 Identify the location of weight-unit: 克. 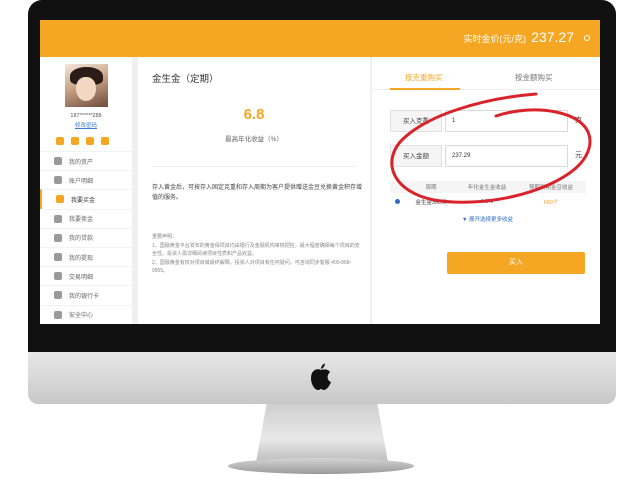
(578, 120).